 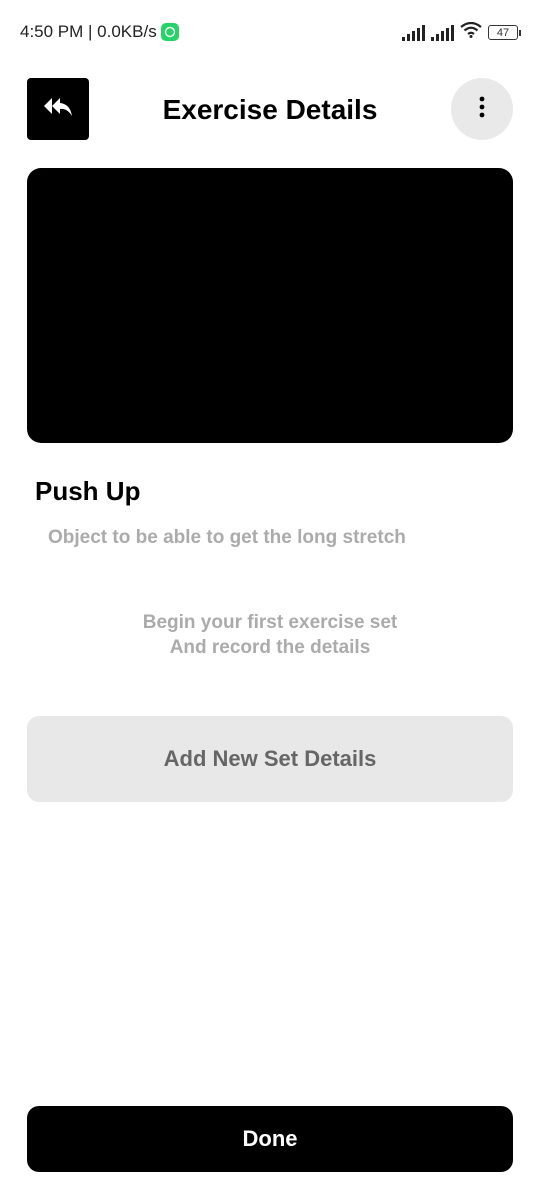 What do you see at coordinates (169, 32) in the screenshot?
I see `whatsapp-icon` at bounding box center [169, 32].